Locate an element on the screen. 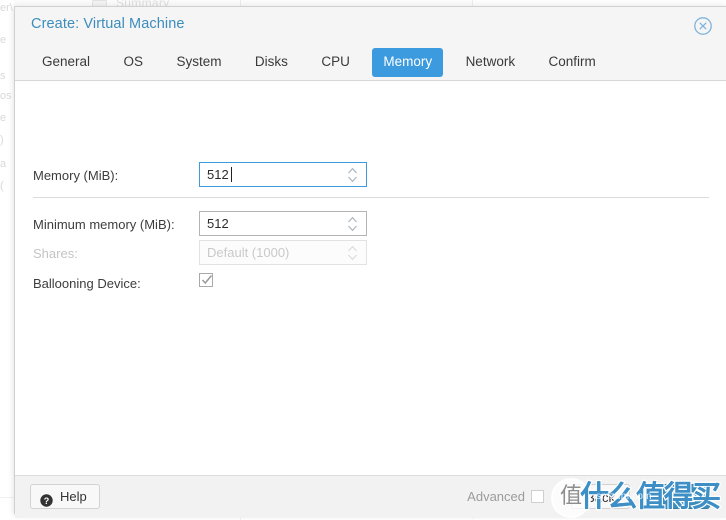  tab-os: OS is located at coordinates (133, 62).